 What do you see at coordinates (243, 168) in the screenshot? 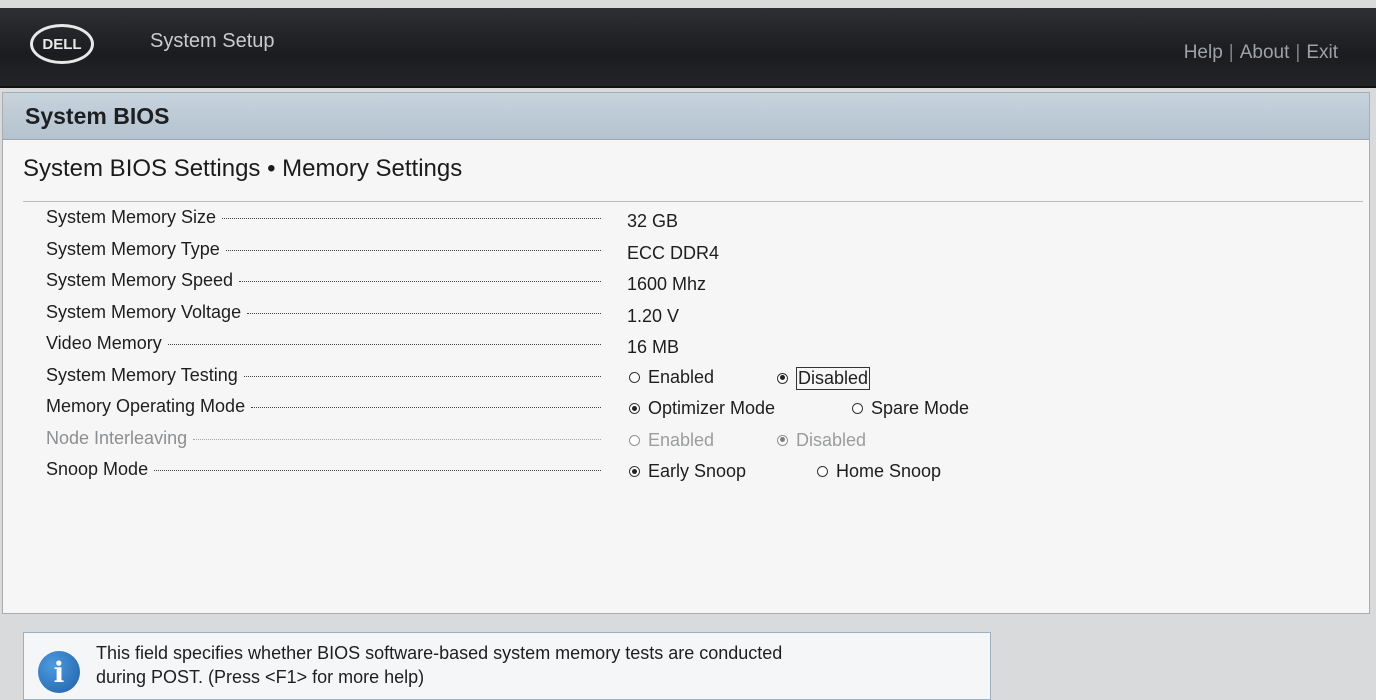
I see `breadcrumb: System BIOS Settings • Memory Settings` at bounding box center [243, 168].